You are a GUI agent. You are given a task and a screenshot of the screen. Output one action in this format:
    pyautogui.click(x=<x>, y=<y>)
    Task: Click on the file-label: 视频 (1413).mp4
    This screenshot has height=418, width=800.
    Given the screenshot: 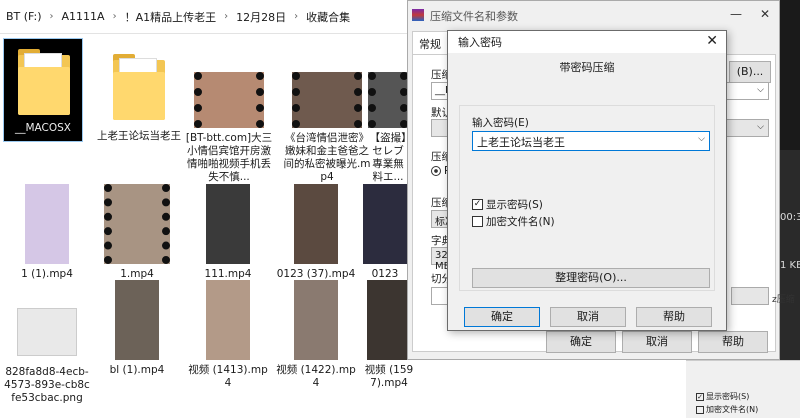 What is the action you would take?
    pyautogui.click(x=228, y=376)
    